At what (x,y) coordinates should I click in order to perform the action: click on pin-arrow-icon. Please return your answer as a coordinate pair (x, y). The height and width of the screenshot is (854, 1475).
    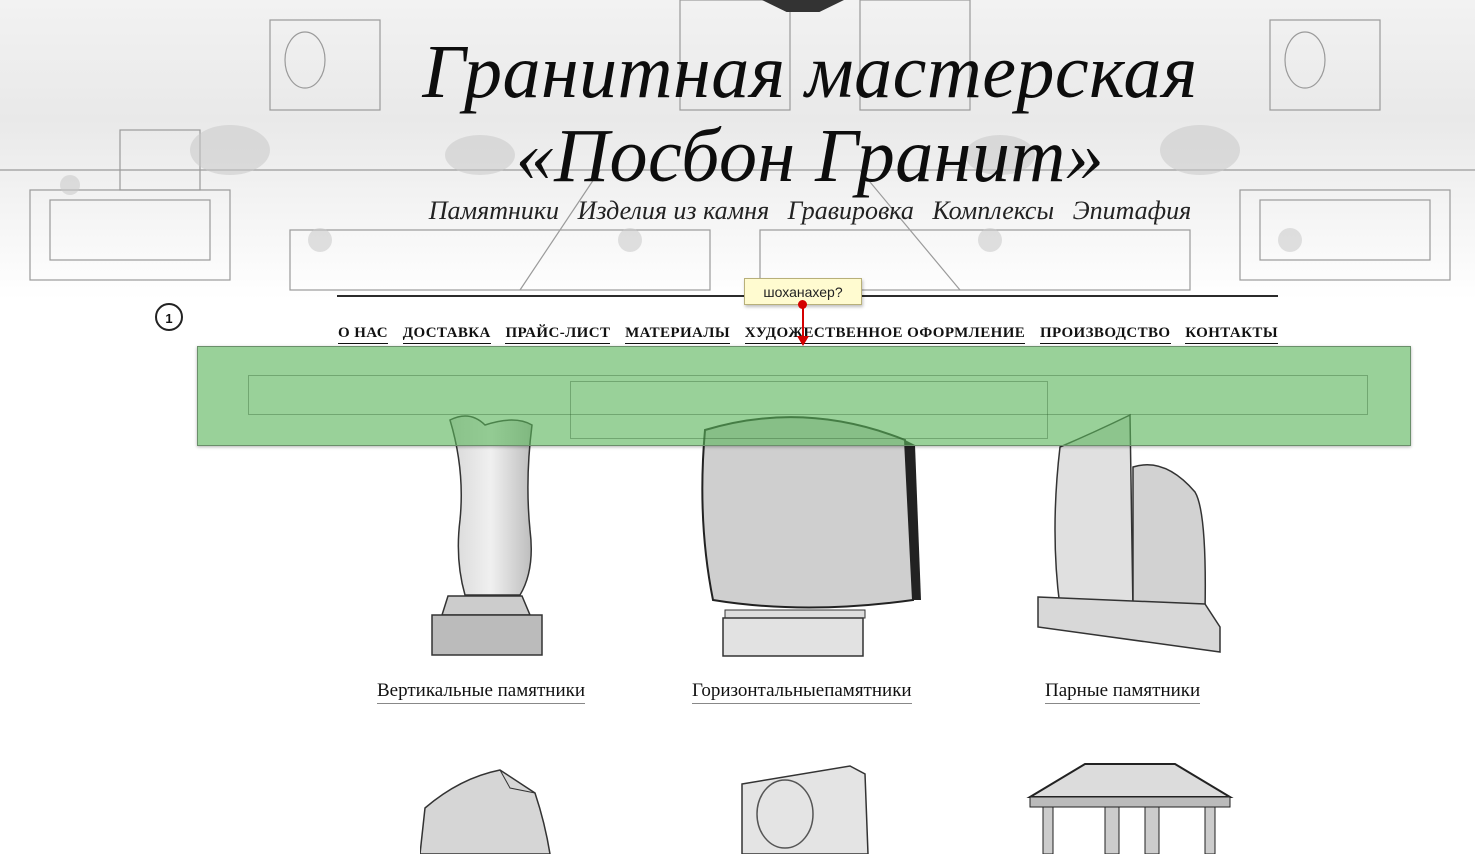
    Looking at the image, I should click on (803, 341).